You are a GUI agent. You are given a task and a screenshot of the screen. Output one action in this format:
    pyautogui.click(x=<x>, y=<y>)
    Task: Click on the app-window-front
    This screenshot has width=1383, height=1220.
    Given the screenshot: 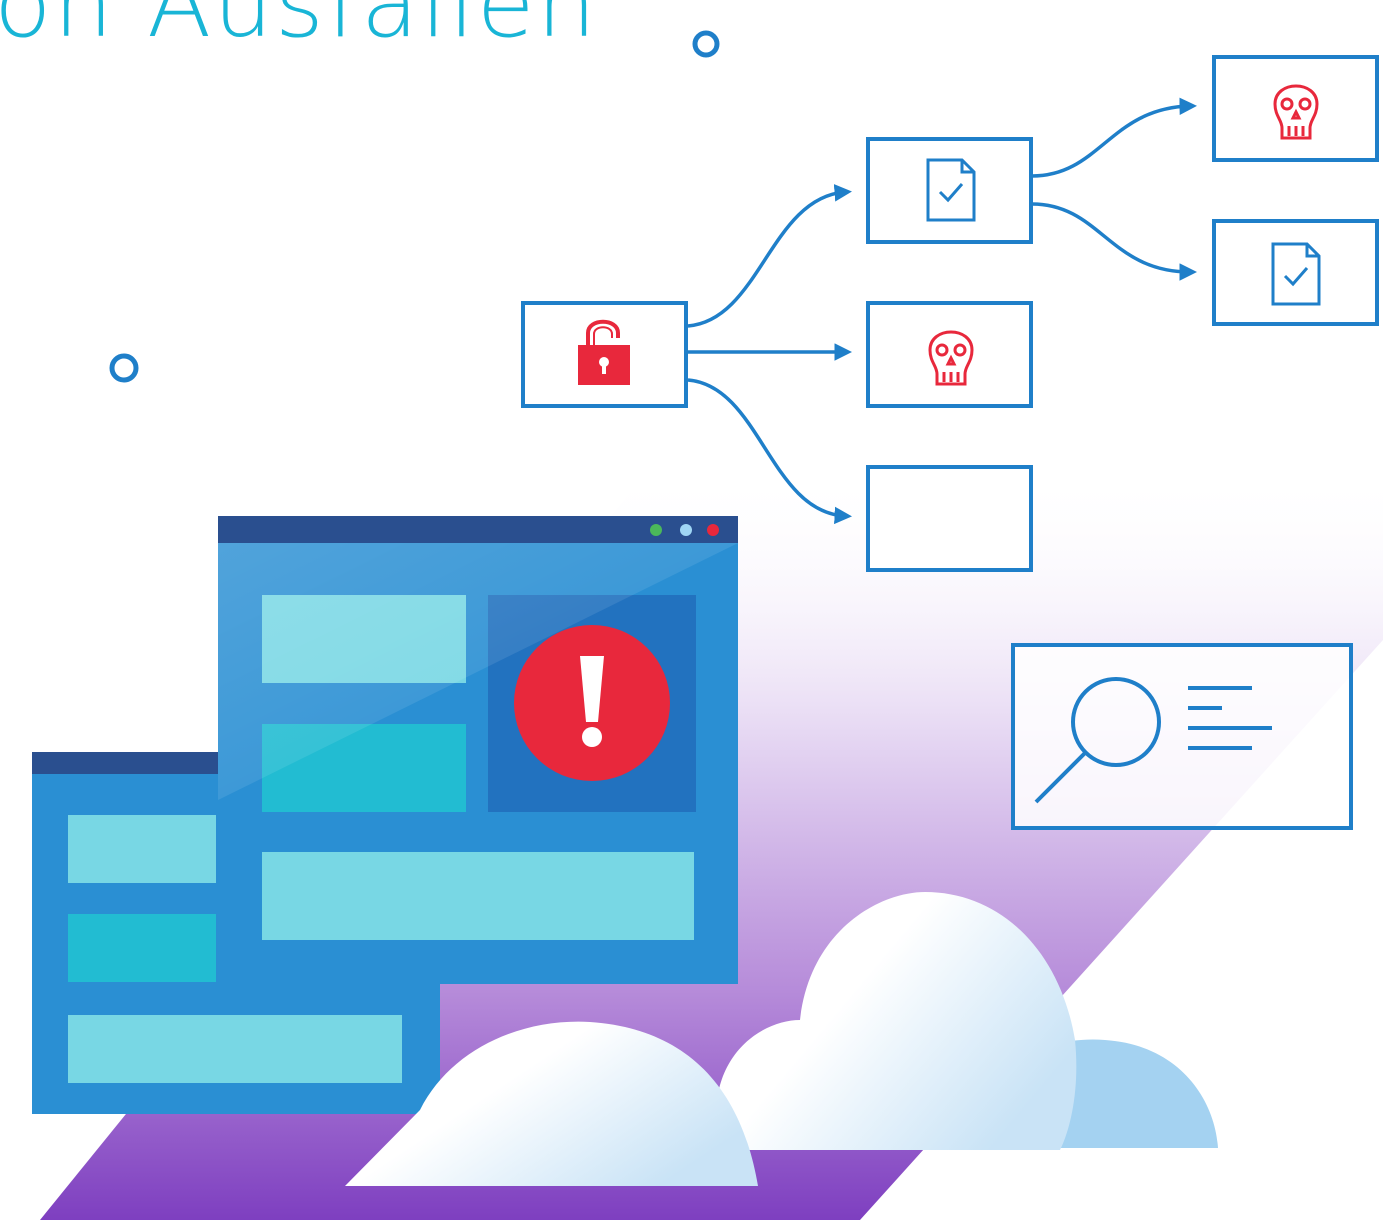 What is the action you would take?
    pyautogui.click(x=478, y=750)
    